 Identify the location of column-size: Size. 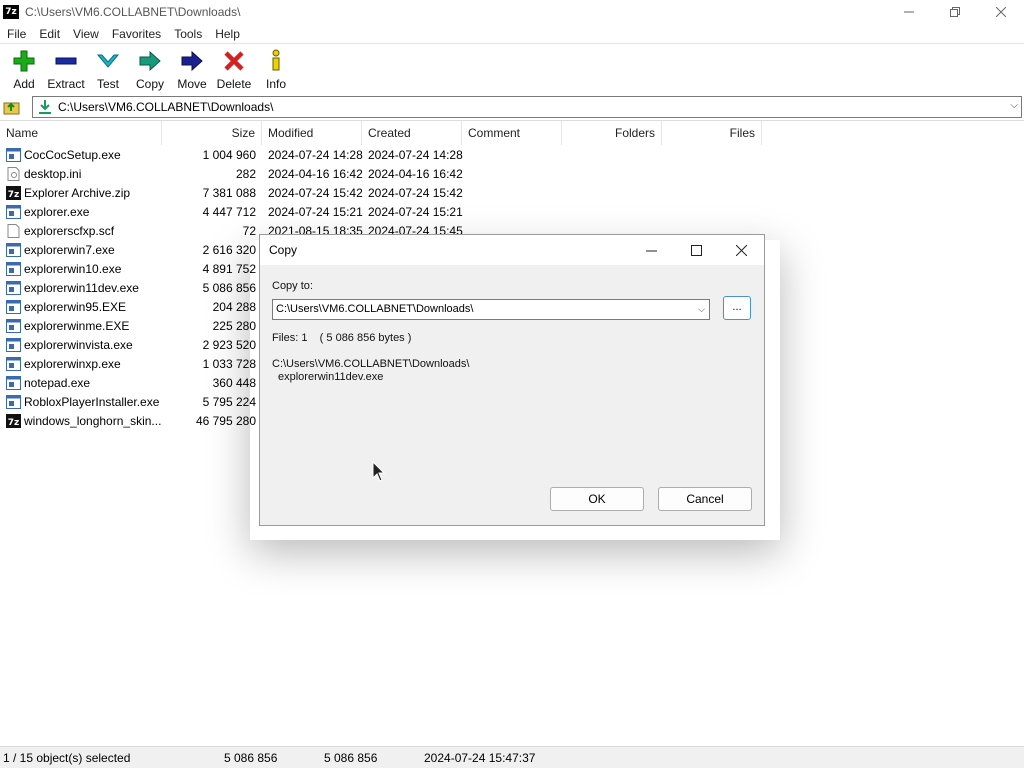
(212, 133).